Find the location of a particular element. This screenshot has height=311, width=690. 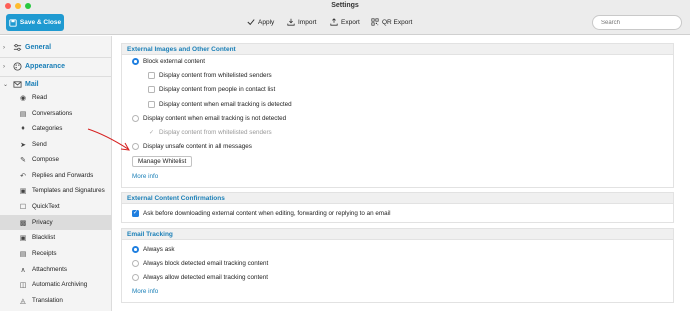

paperclip-icon: ∧ is located at coordinates (23, 270).